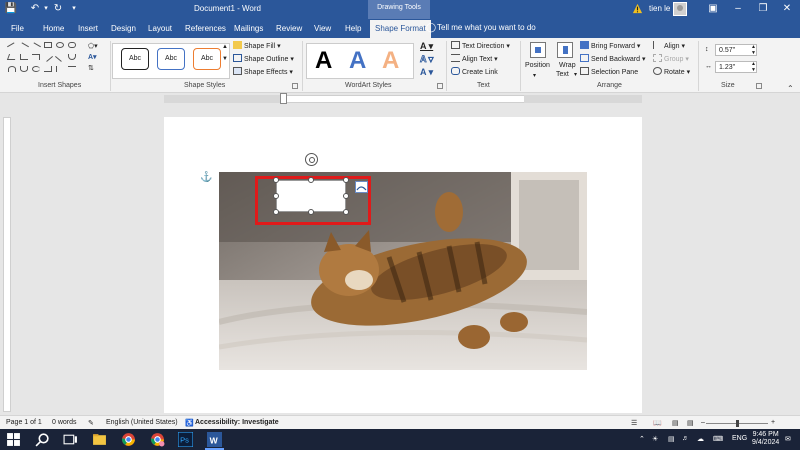  I want to click on text-outline-icon: A ▾, so click(427, 59).